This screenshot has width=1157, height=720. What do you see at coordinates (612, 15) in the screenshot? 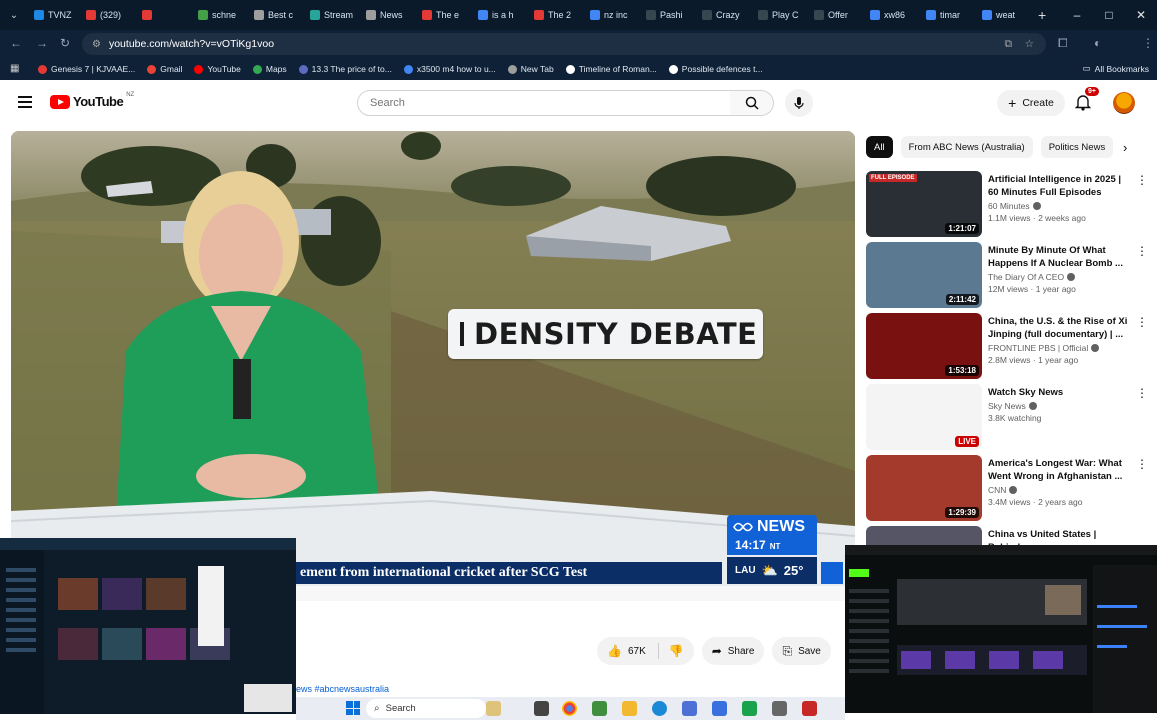
I see `browser-tab: nz inc` at bounding box center [612, 15].